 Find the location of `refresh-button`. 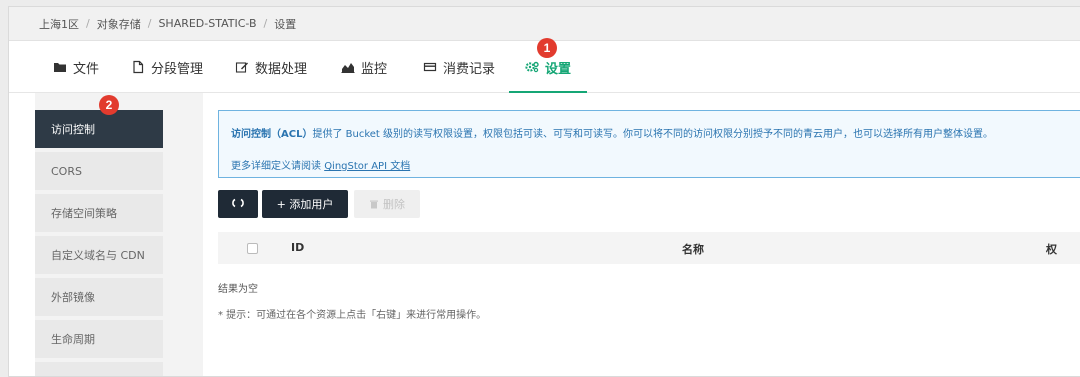

refresh-button is located at coordinates (238, 204).